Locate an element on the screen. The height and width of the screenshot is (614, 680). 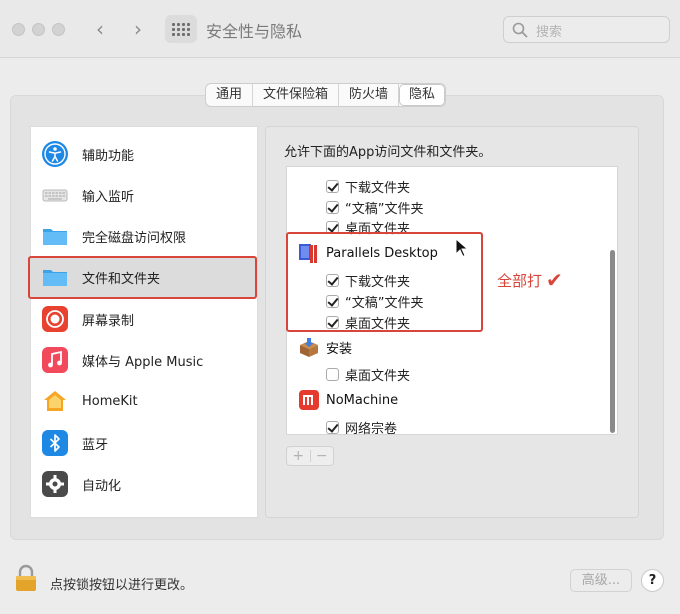
sidebar-item-media-apple-music: 媒体与 Apple Music is located at coordinates (144, 360).